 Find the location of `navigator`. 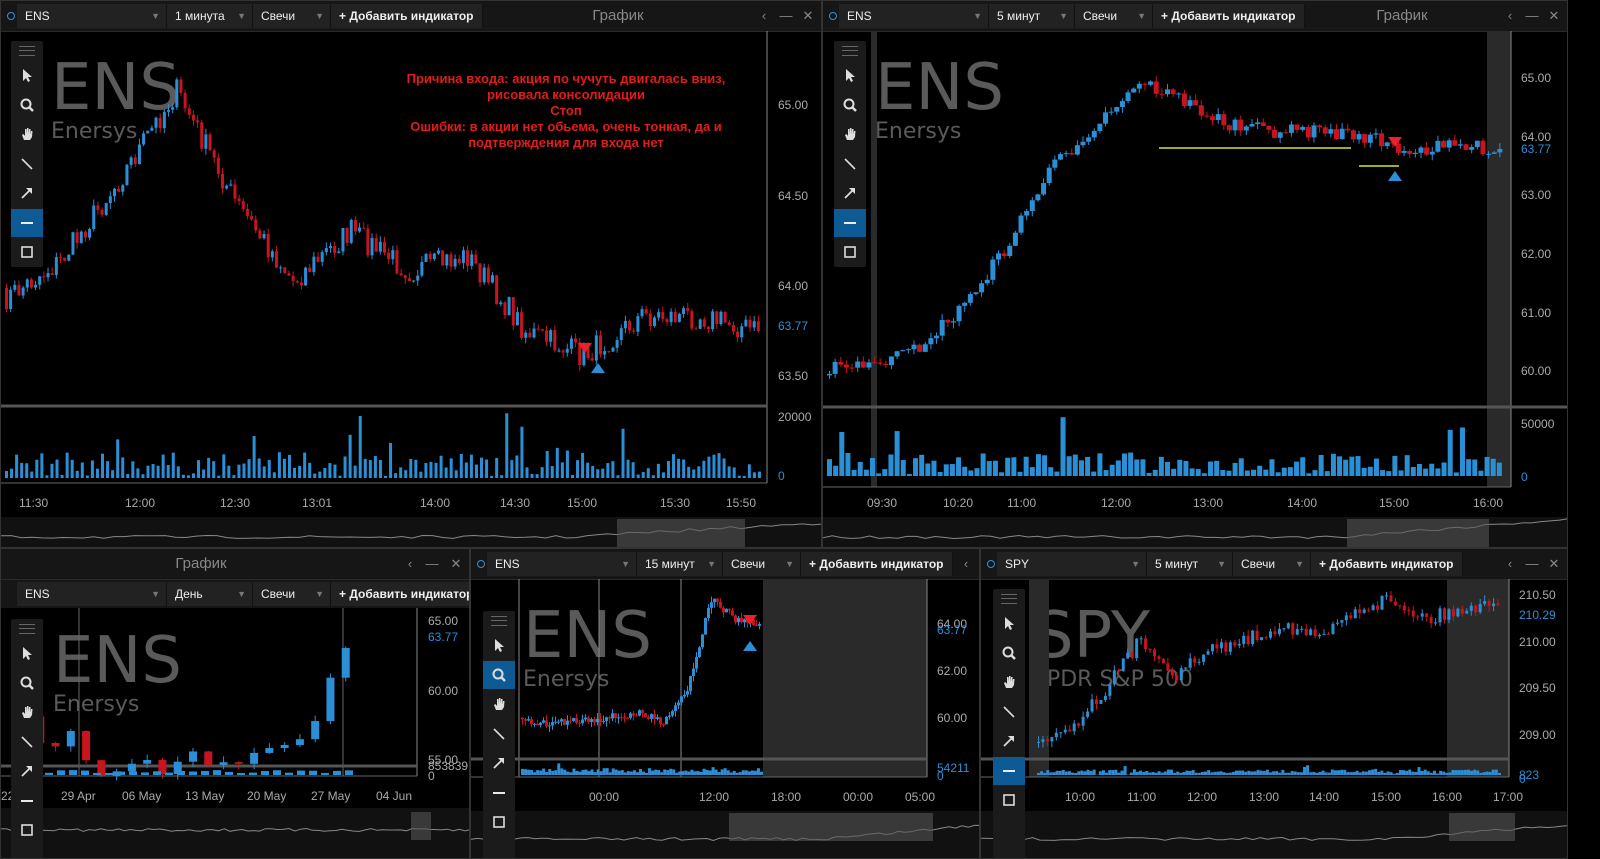

navigator is located at coordinates (235, 833).